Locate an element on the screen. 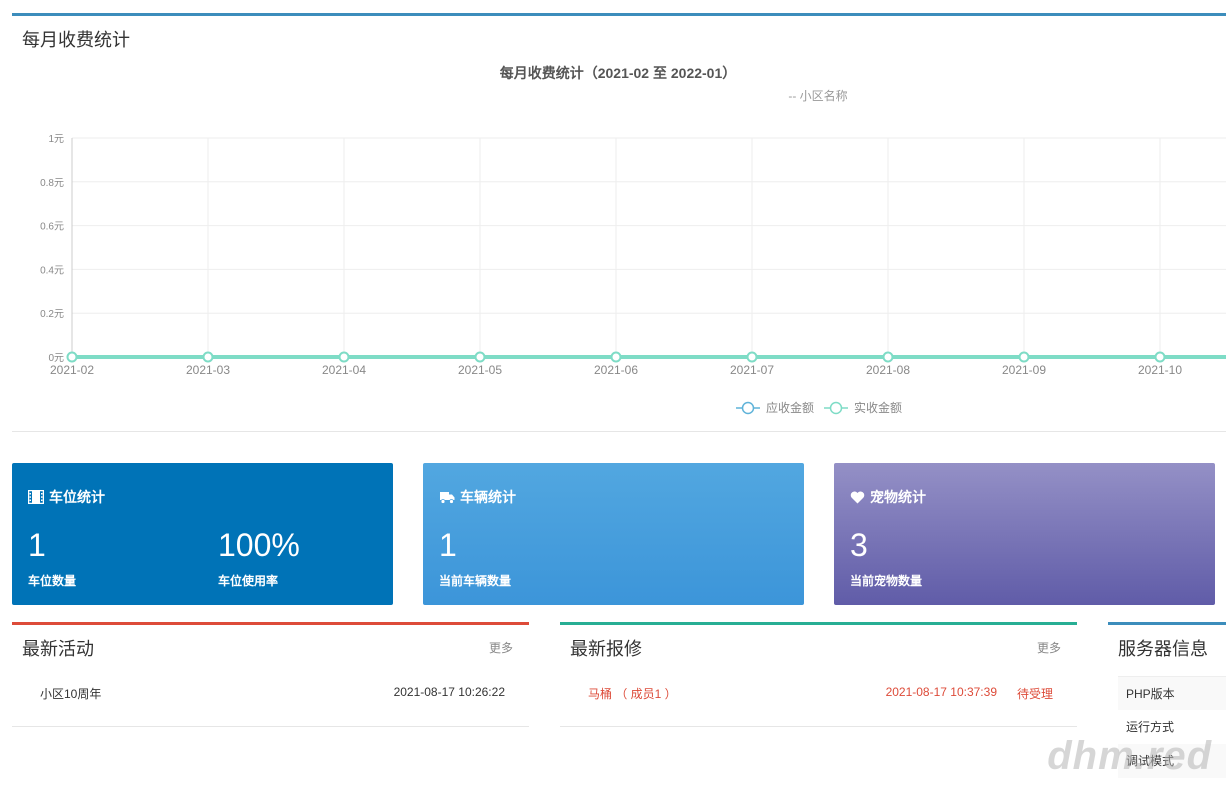  chart-title: 每月收费统计（2021-02 至 2022-01） is located at coordinates (618, 73).